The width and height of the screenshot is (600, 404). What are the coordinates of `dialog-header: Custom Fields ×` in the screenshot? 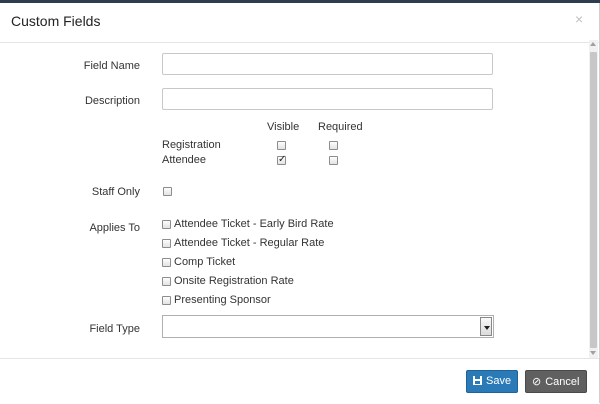 It's located at (299, 23).